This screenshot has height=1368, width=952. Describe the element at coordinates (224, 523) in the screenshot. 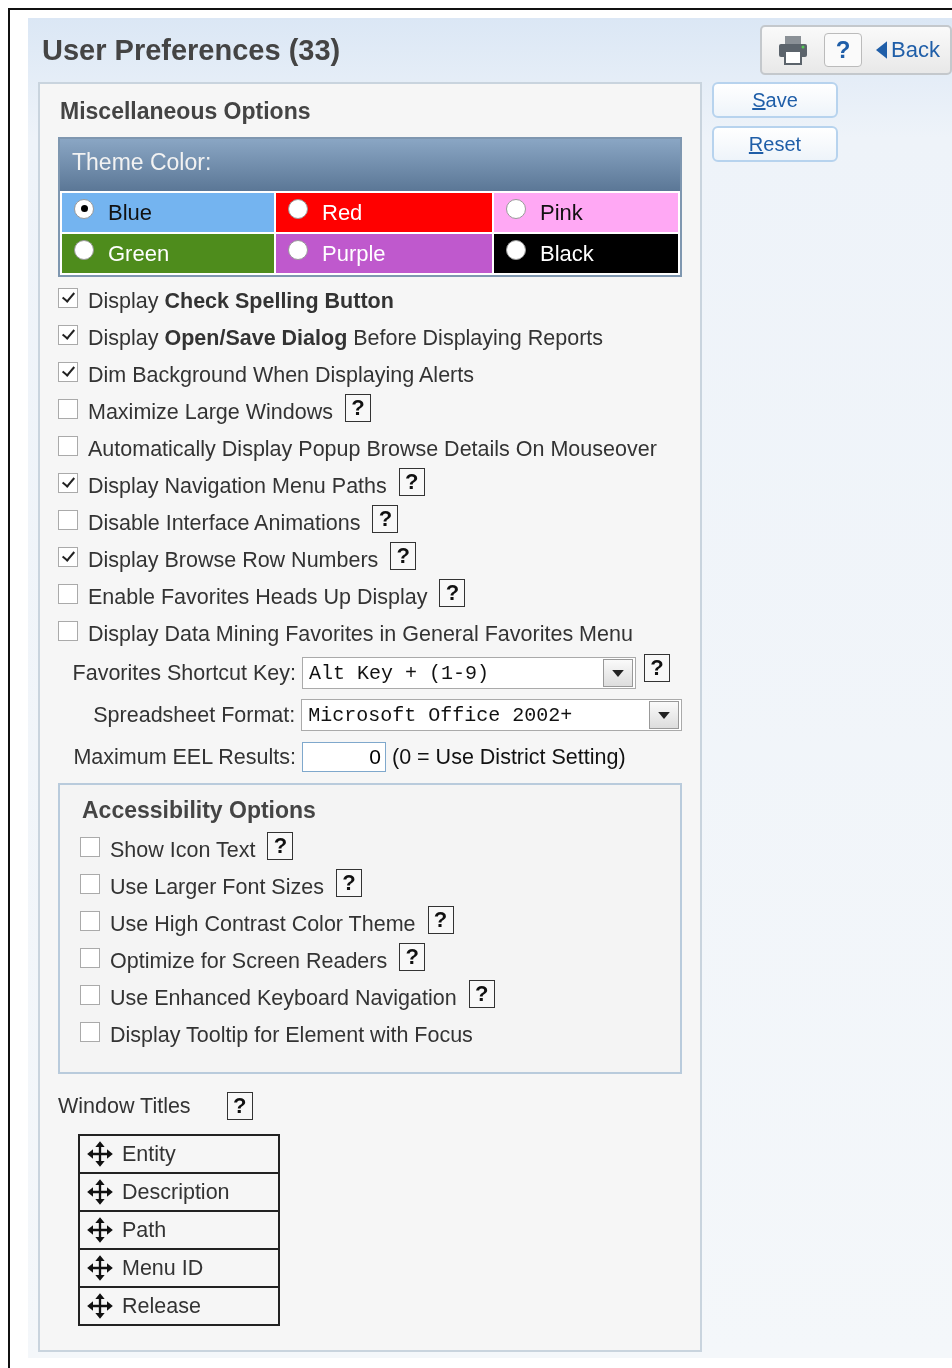

I see `option-label: Disable Interface Animations` at that location.